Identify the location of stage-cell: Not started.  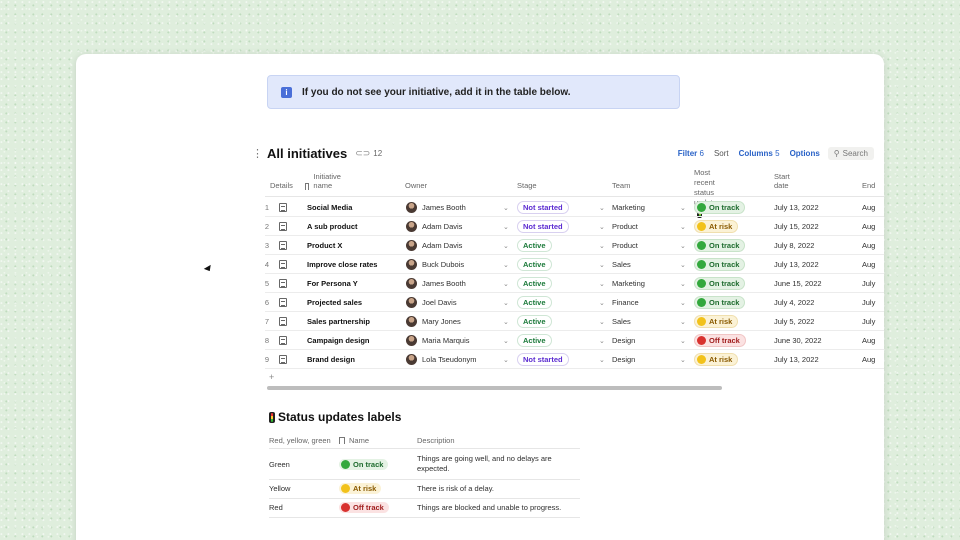
(543, 207).